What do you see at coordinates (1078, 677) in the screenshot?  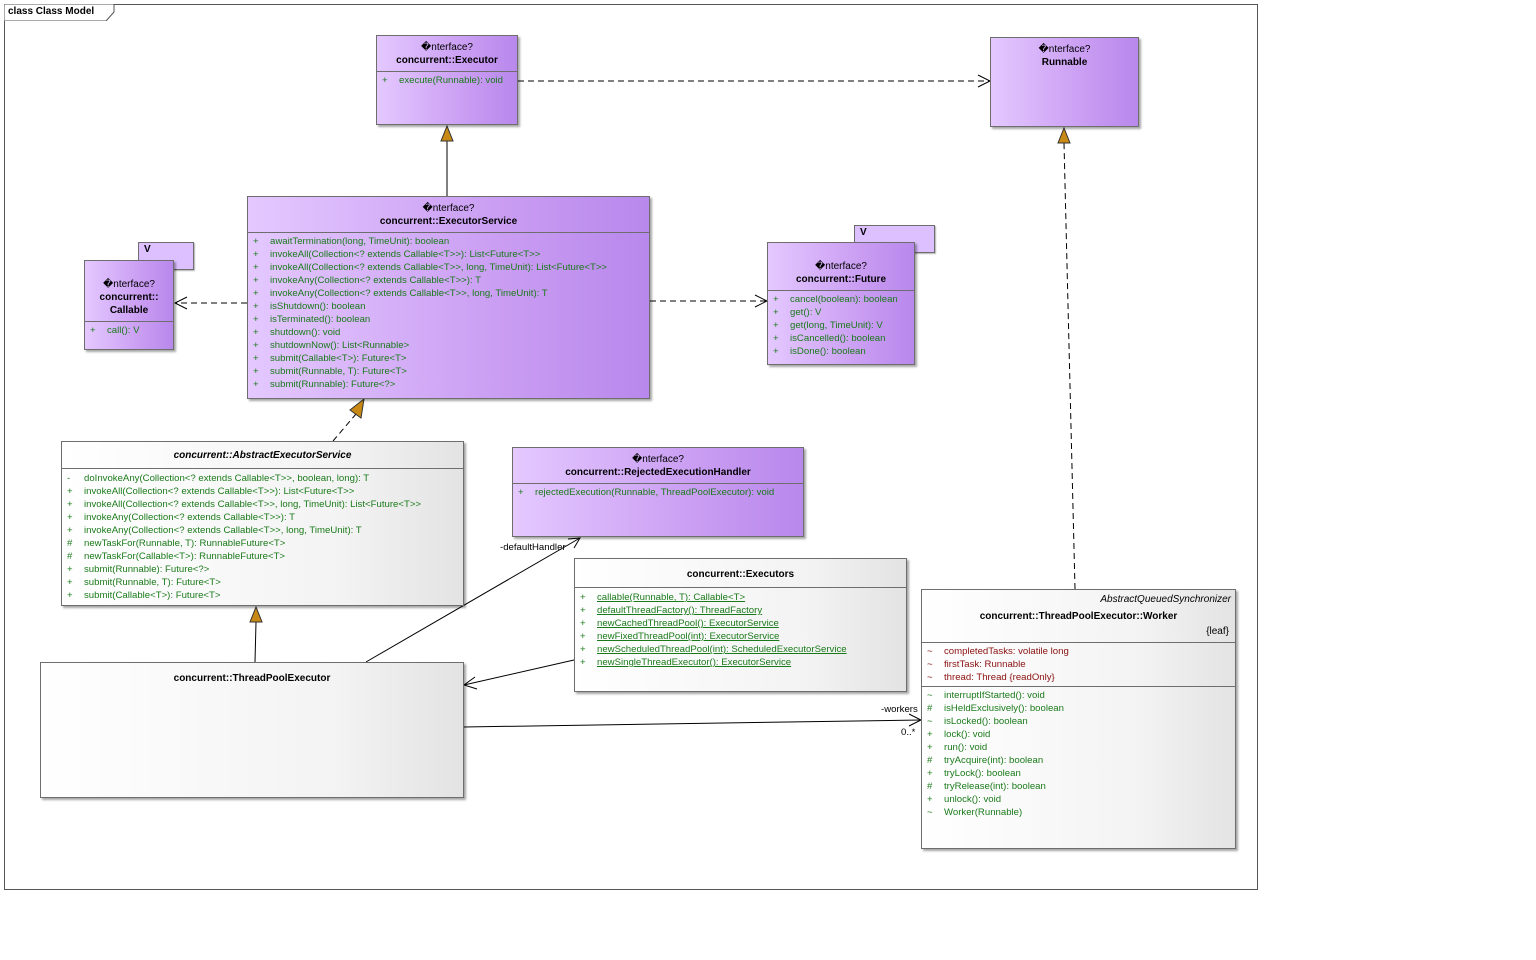 I see `attribute-row: ~ thread: Thread {readOnly}` at bounding box center [1078, 677].